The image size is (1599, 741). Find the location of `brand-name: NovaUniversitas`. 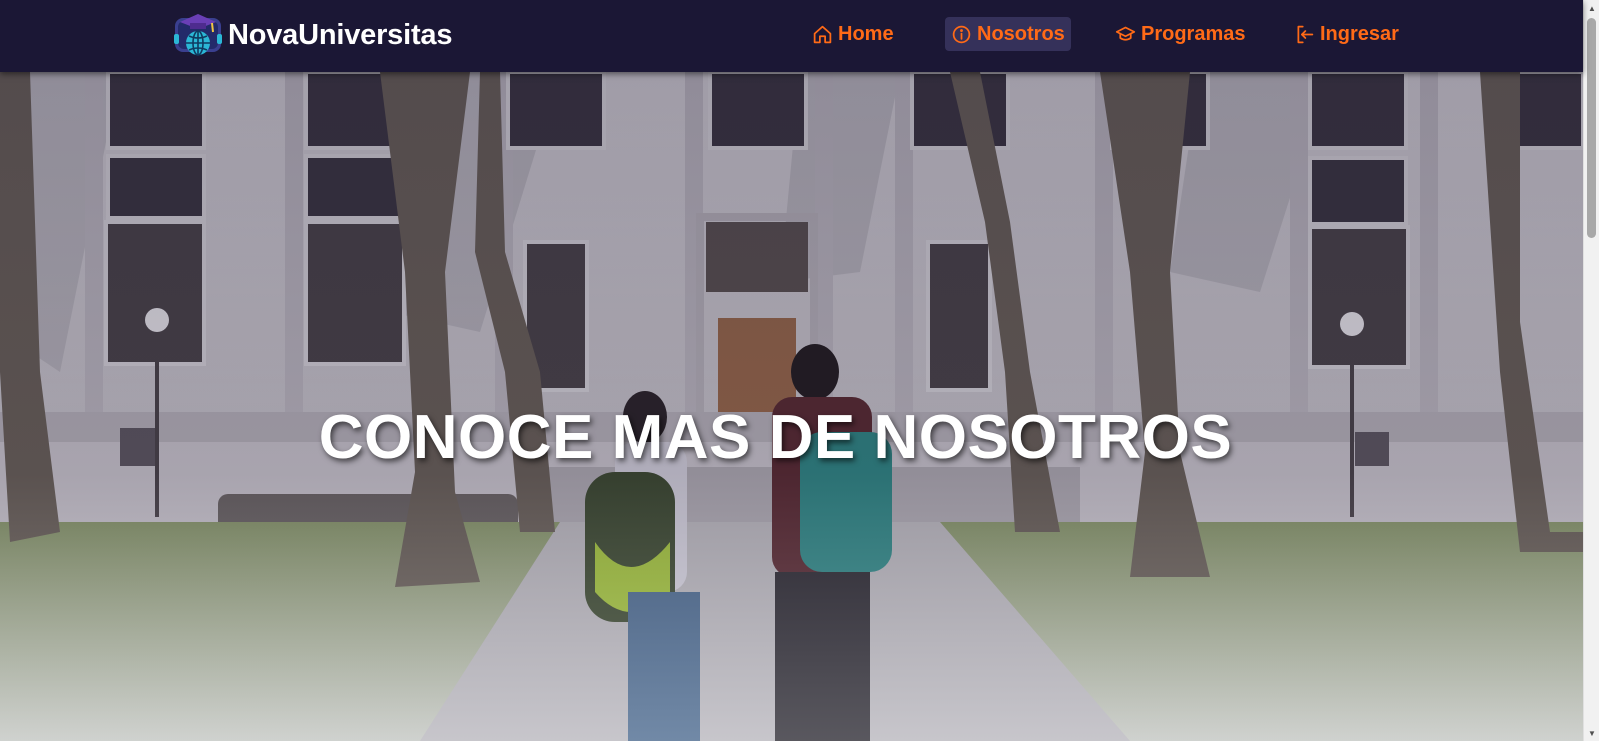

brand-name: NovaUniversitas is located at coordinates (340, 34).